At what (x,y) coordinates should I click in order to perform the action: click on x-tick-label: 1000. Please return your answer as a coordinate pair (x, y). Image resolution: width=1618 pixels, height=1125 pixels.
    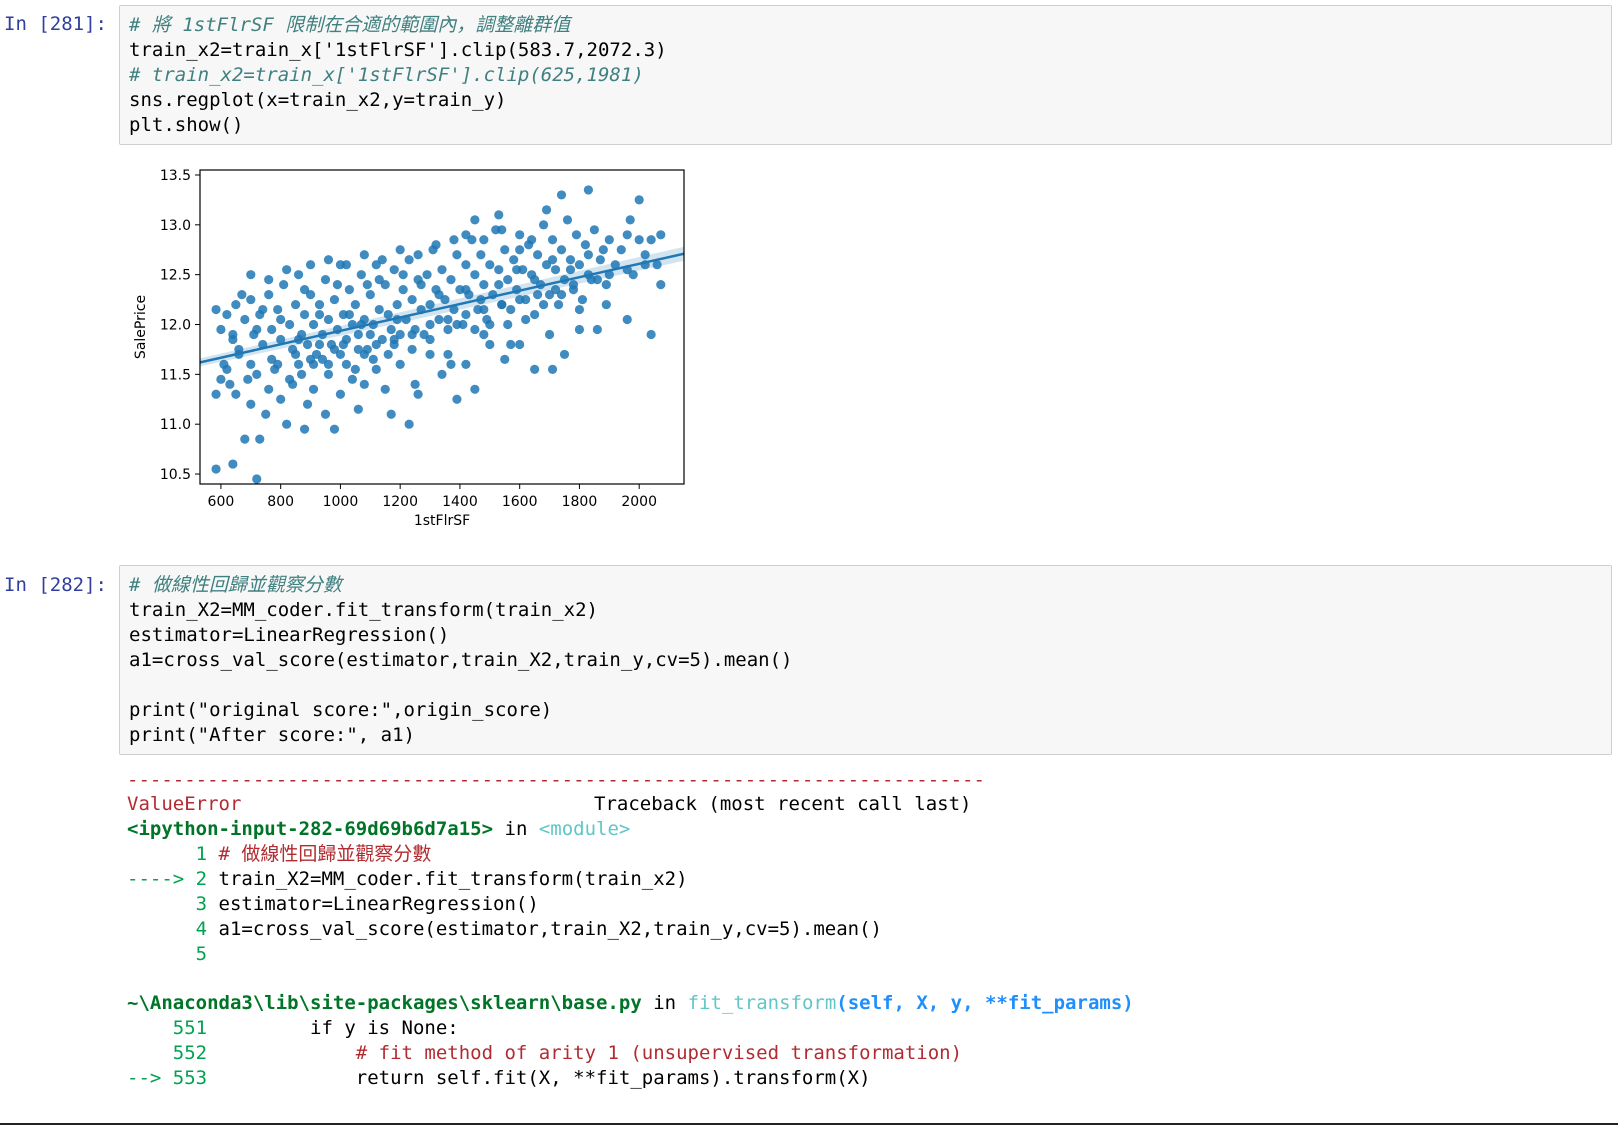
    Looking at the image, I should click on (341, 502).